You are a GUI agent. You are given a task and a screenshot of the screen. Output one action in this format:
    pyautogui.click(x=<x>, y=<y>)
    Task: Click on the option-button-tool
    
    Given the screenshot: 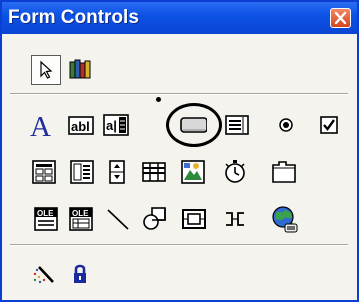 What is the action you would take?
    pyautogui.click(x=286, y=125)
    